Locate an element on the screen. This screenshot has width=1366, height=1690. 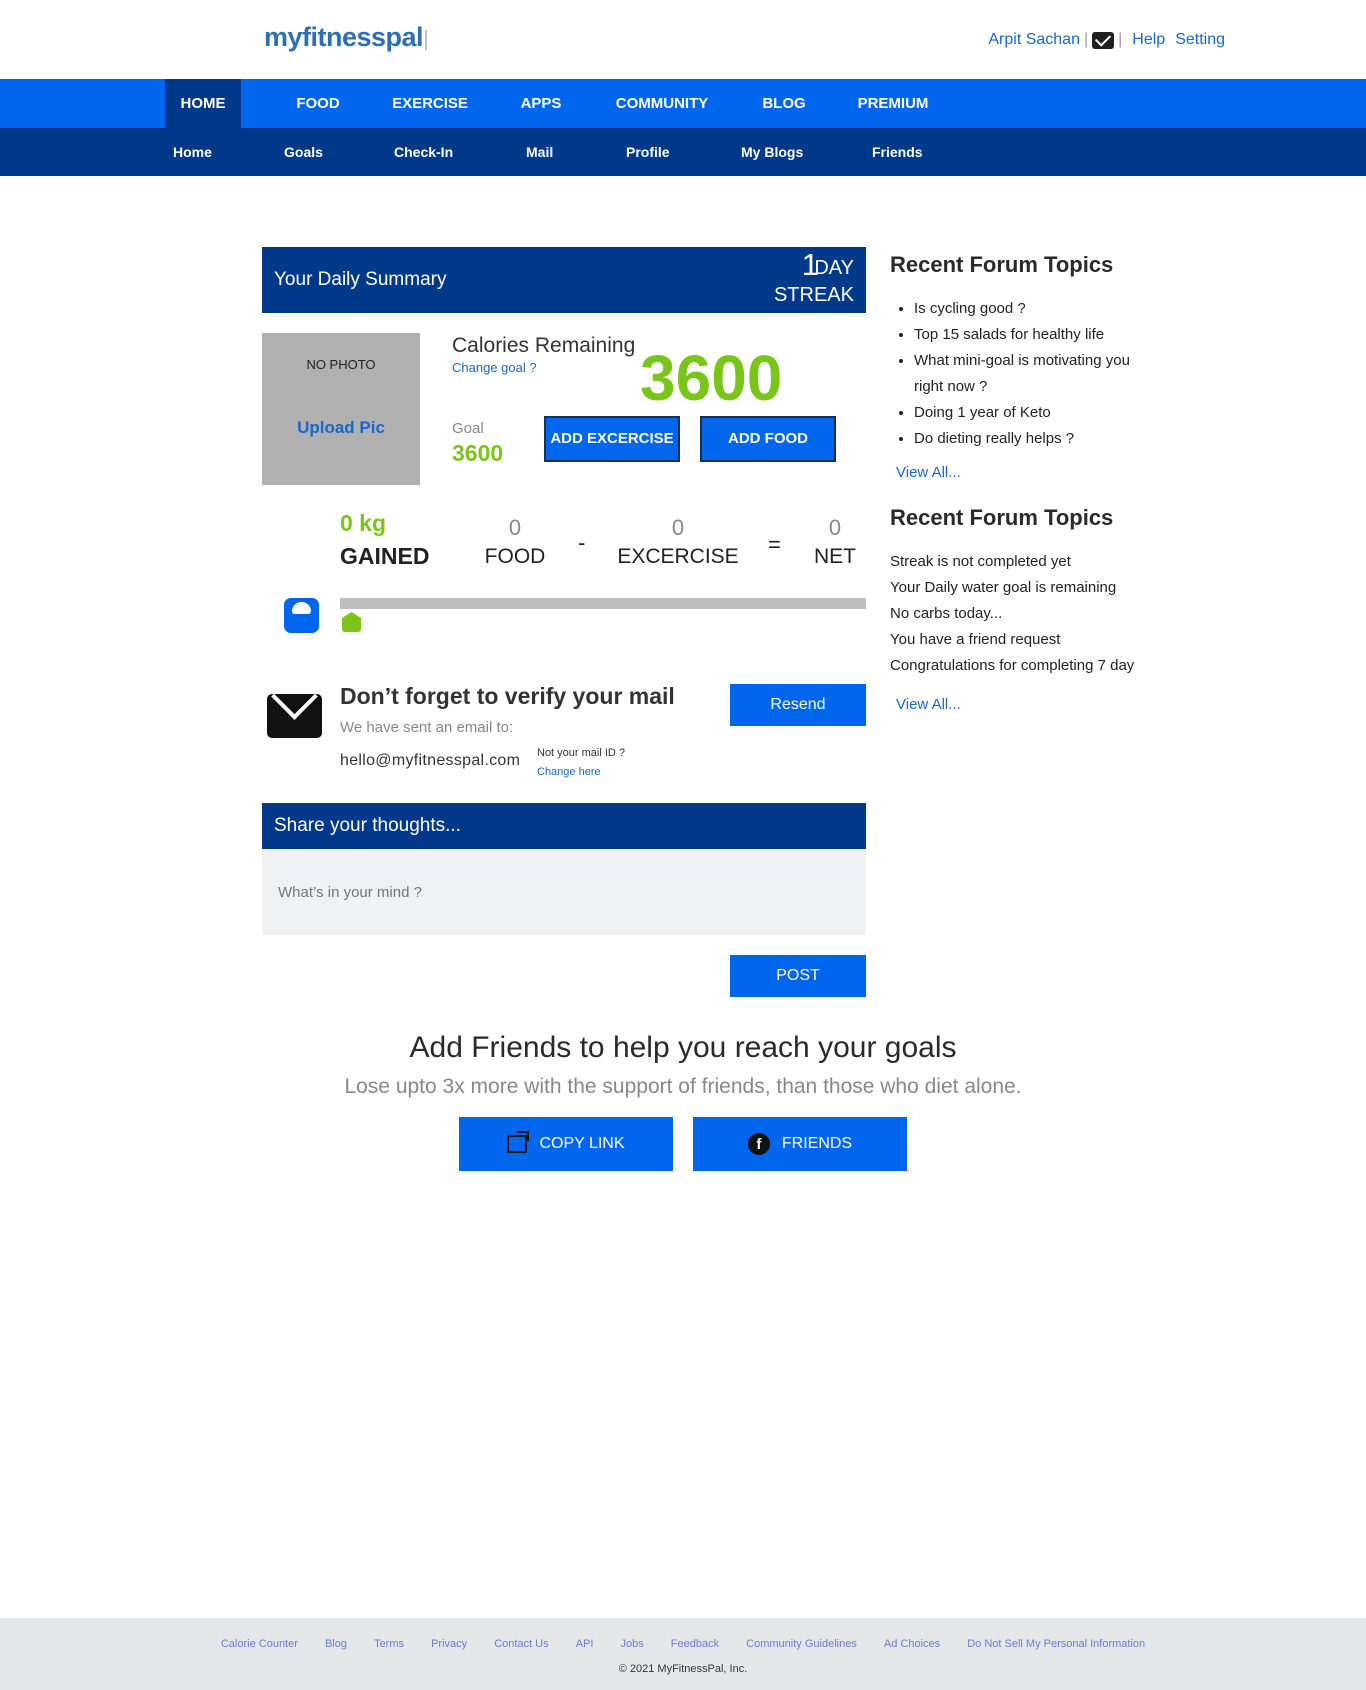
footer-link-ad-choices: Ad Choices is located at coordinates (912, 1644).